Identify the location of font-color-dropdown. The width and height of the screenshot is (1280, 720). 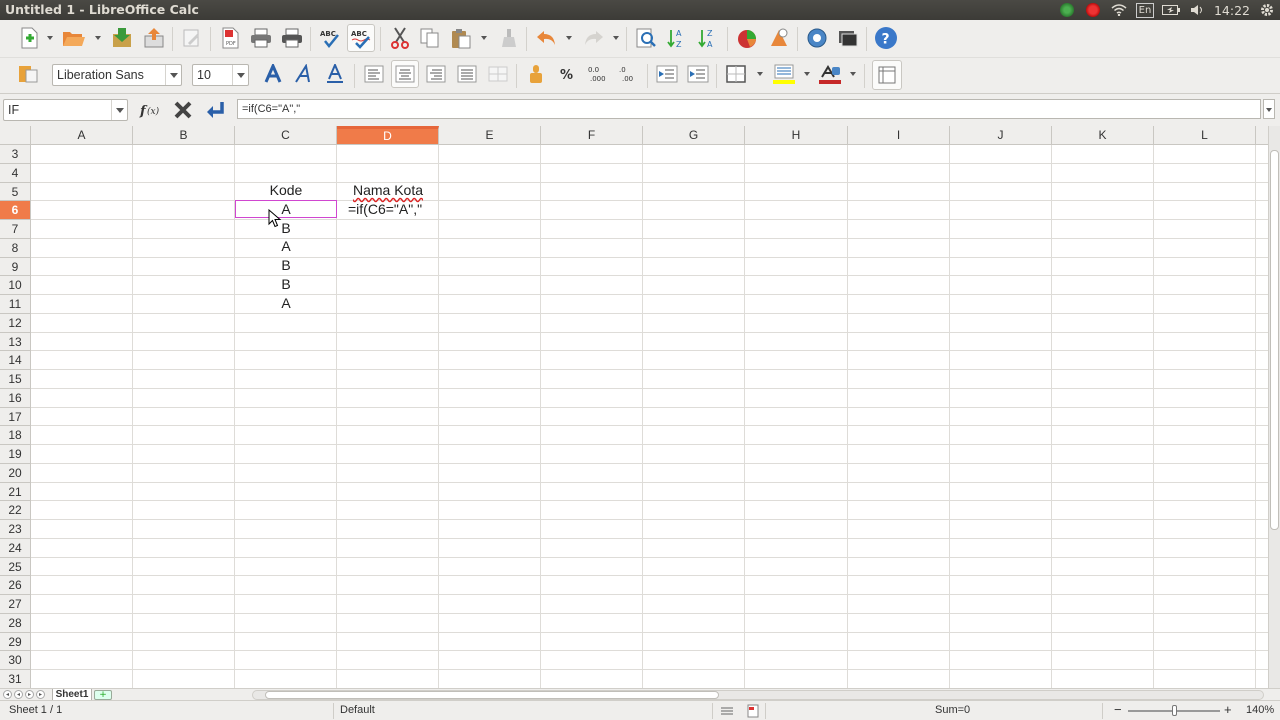
(853, 74).